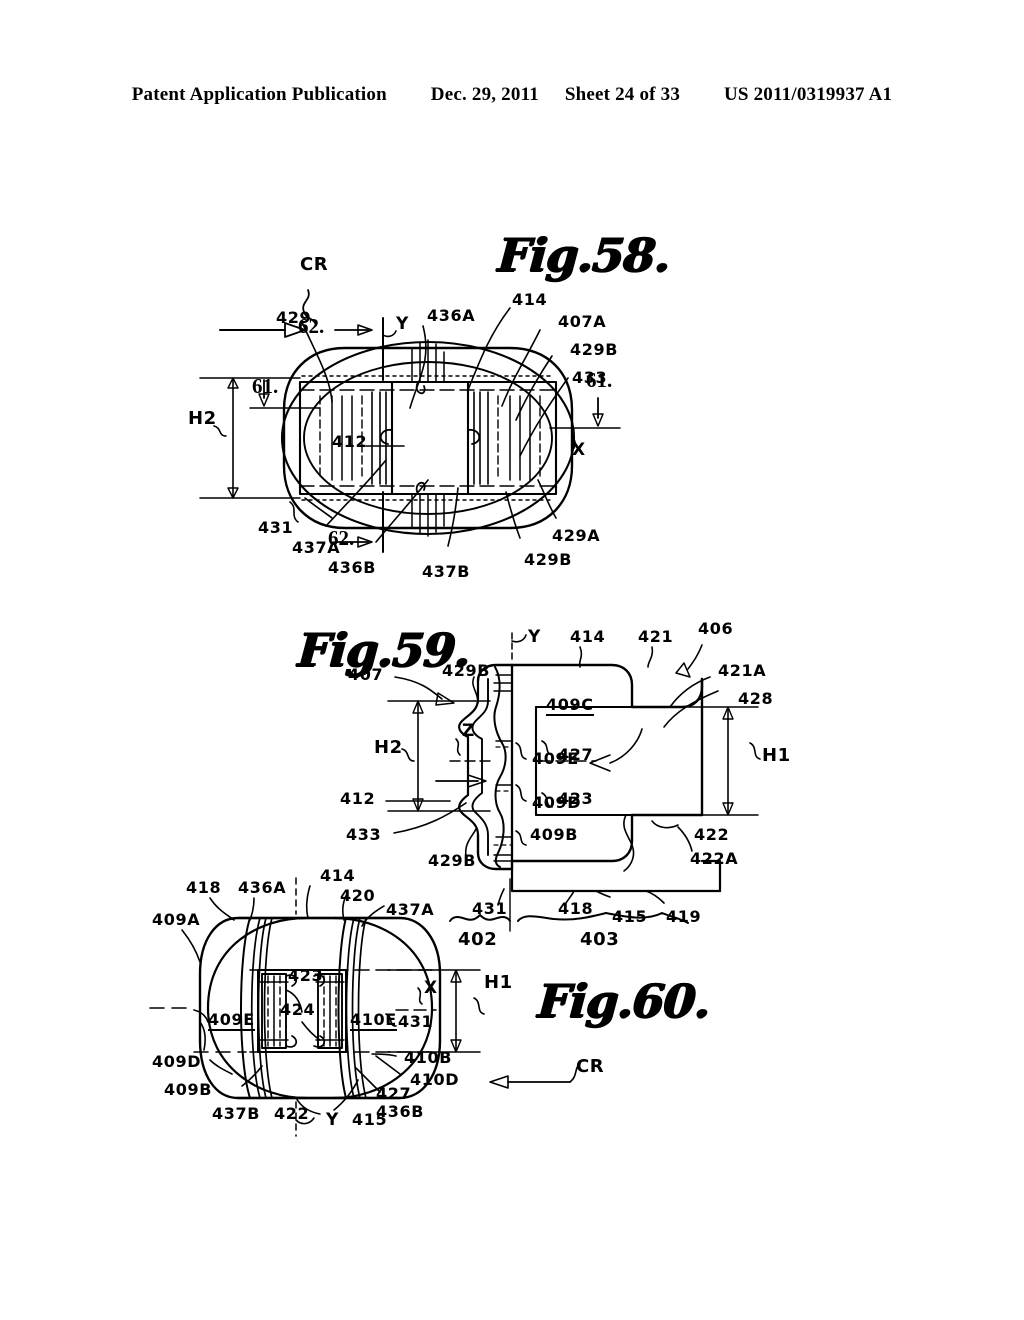 This screenshot has height=1320, width=1024. Describe the element at coordinates (756, 698) in the screenshot. I see `ref-428: 428` at that location.